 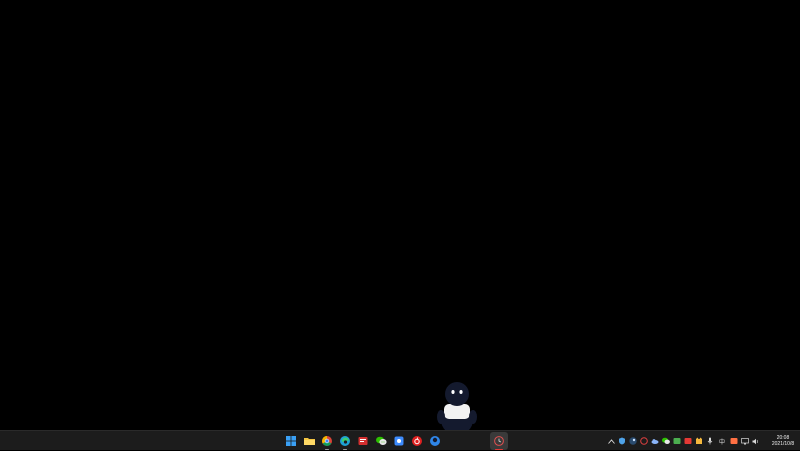 What do you see at coordinates (457, 409) in the screenshot?
I see `mascot-body` at bounding box center [457, 409].